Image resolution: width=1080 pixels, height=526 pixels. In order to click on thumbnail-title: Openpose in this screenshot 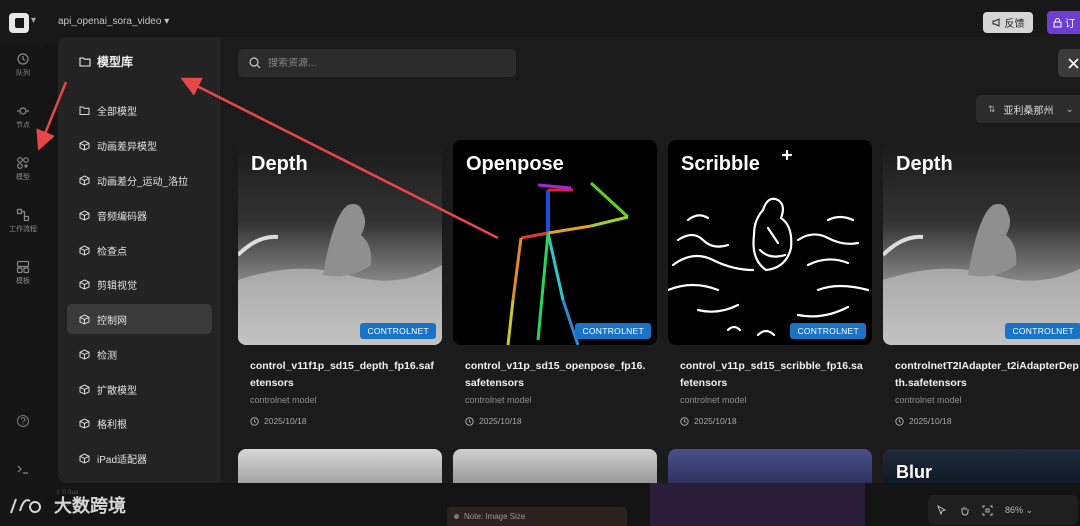, I will do `click(515, 164)`.